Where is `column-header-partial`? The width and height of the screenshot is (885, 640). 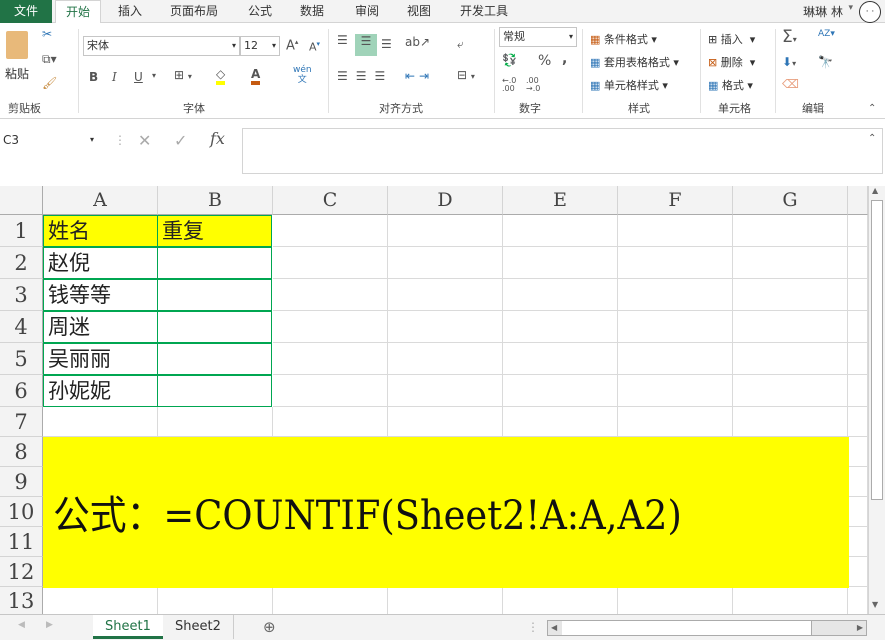
column-header-partial is located at coordinates (858, 200).